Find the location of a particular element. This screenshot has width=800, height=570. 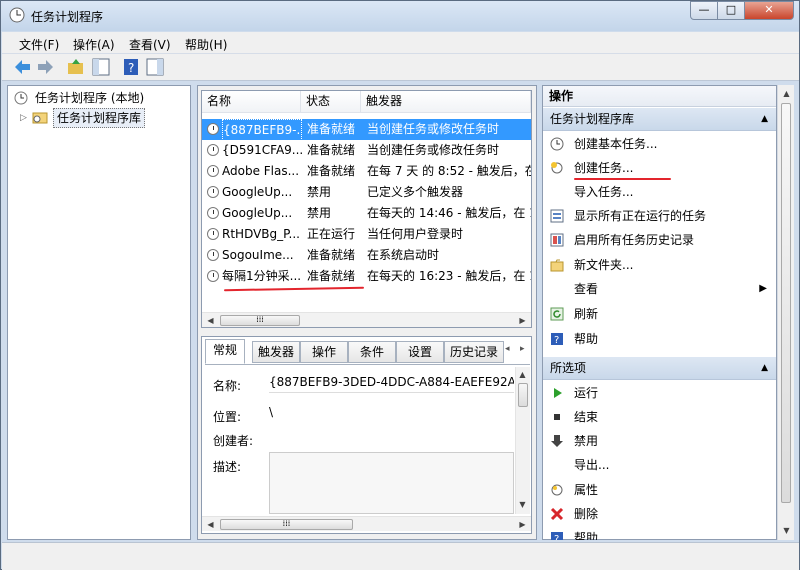

tab-left-icon: ◂ is located at coordinates (507, 349).